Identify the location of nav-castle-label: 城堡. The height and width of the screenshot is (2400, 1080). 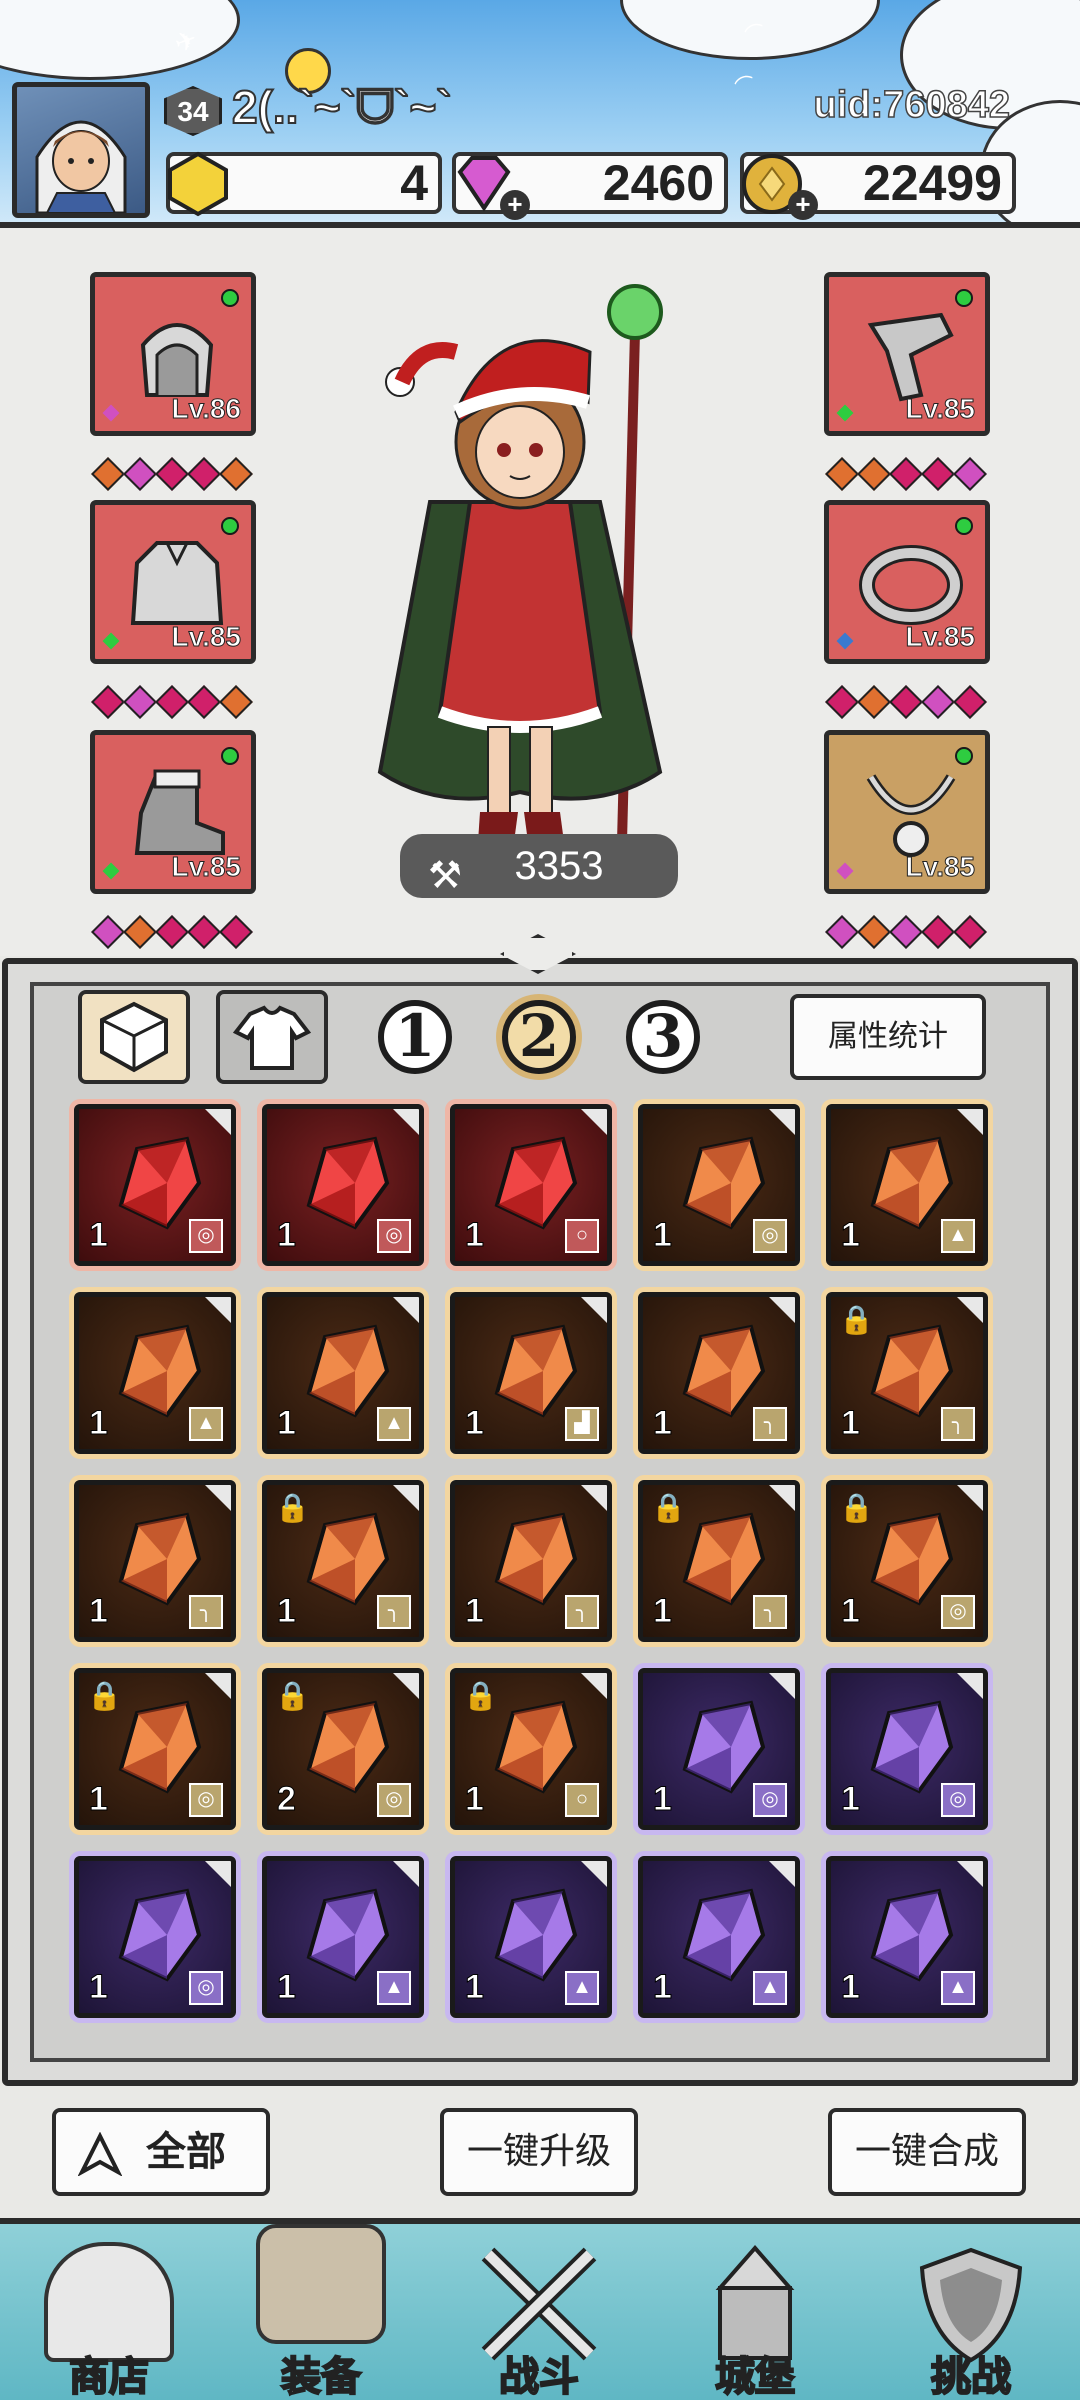
(755, 2376).